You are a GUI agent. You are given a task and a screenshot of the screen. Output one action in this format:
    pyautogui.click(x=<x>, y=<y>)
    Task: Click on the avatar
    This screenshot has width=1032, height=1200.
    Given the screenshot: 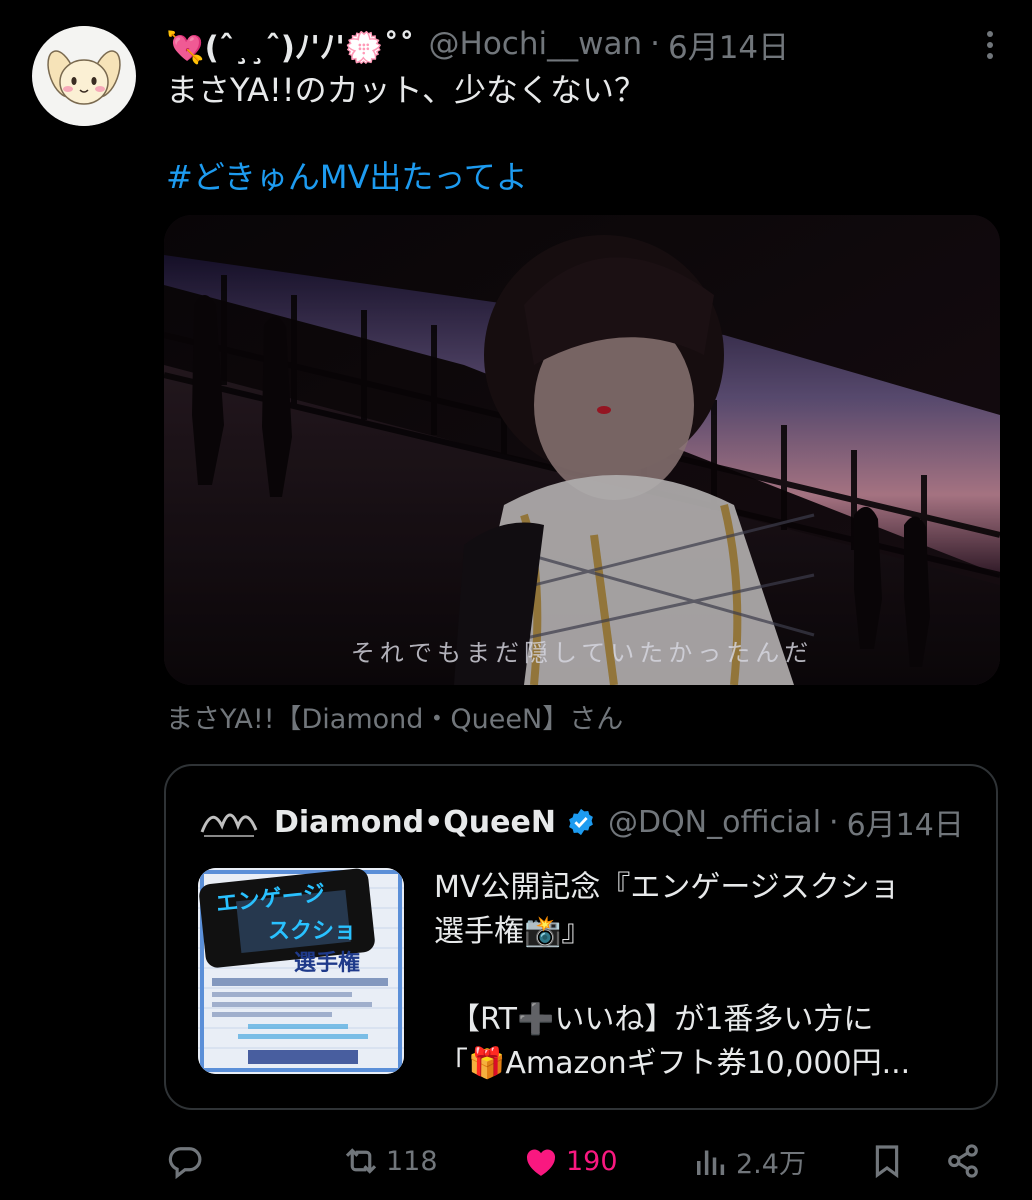 What is the action you would take?
    pyautogui.click(x=84, y=76)
    